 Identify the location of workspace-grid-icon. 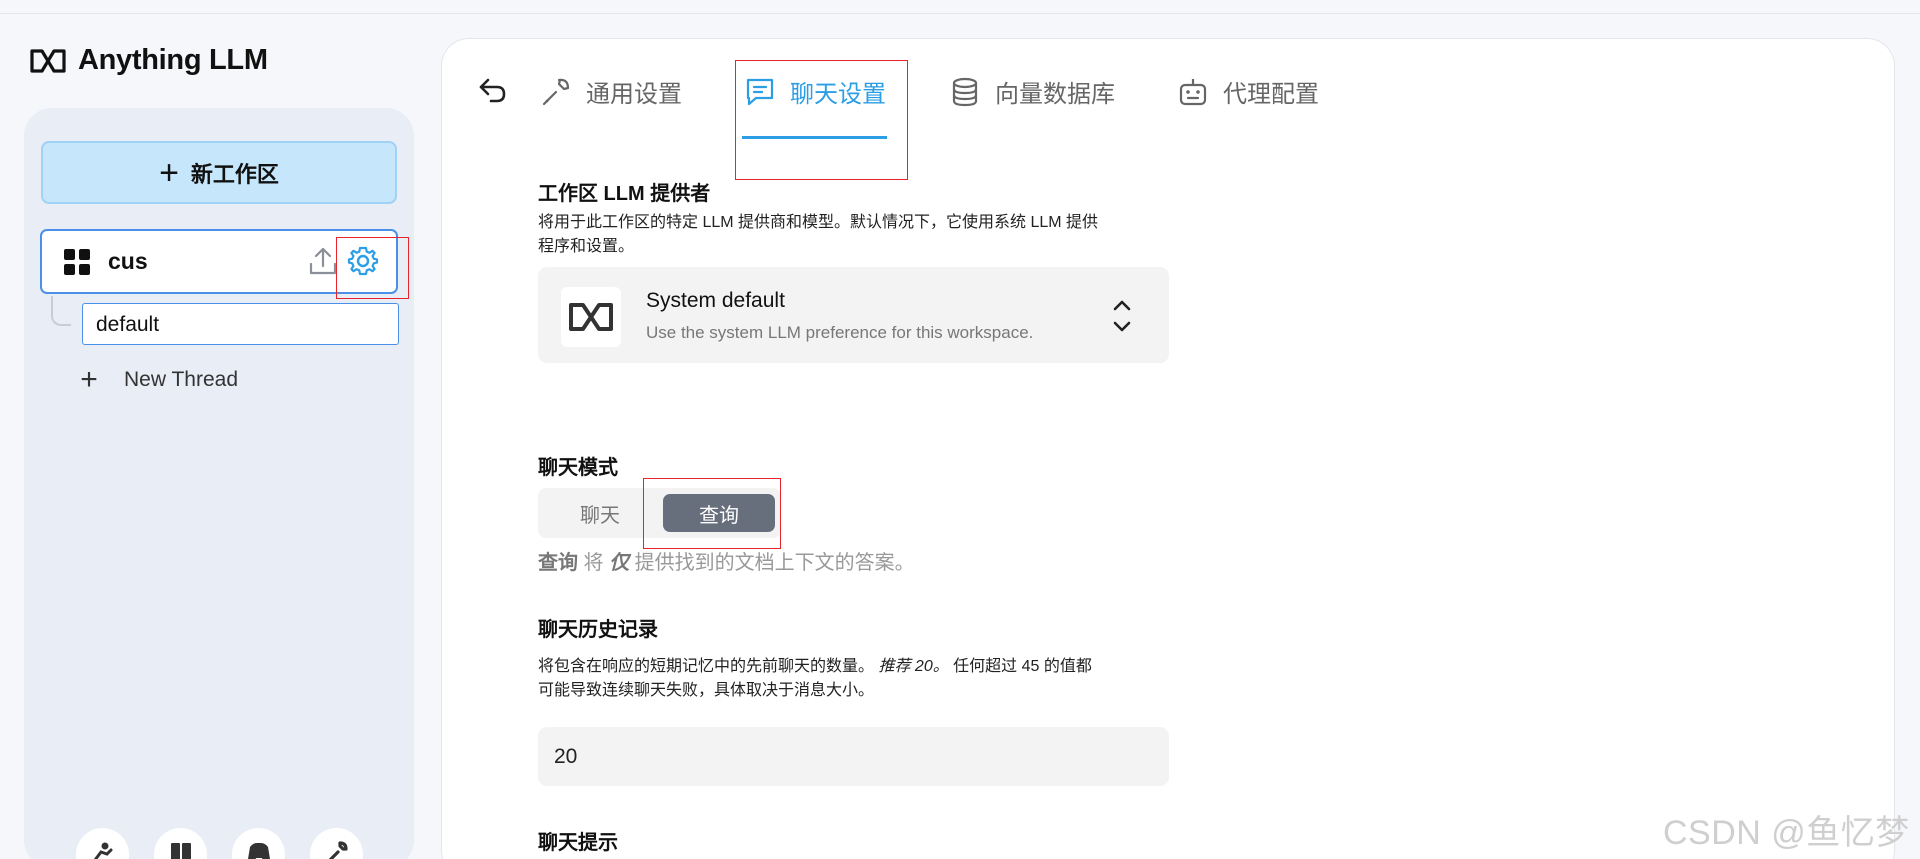
(77, 261).